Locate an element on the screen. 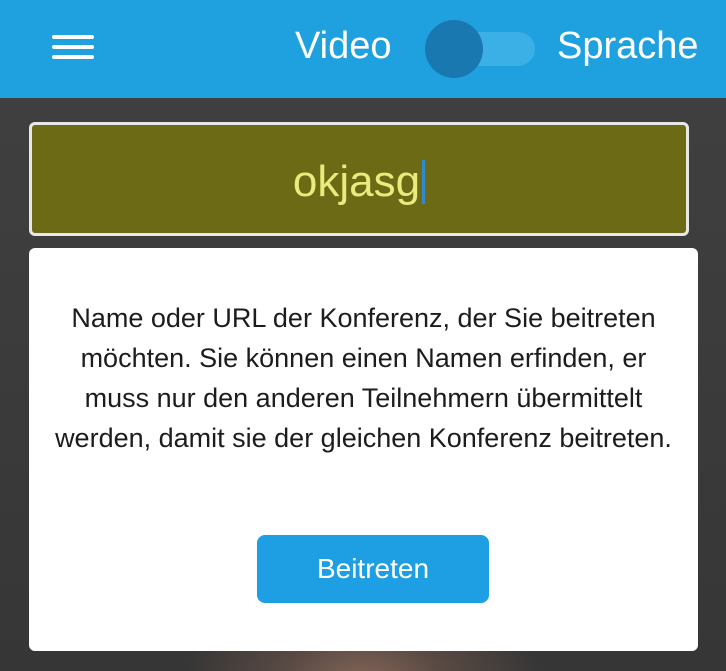  join-button: Beitreten is located at coordinates (373, 569).